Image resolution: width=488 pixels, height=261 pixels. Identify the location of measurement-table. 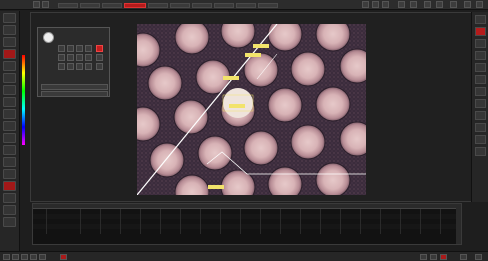
(247, 224).